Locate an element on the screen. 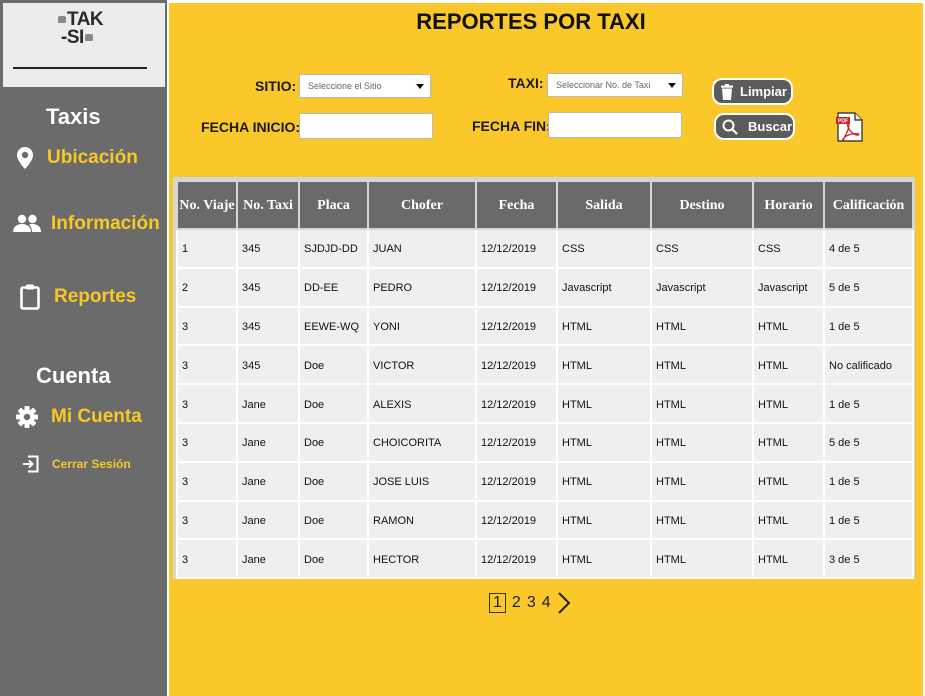 The height and width of the screenshot is (696, 925). page-3-link: 3 is located at coordinates (531, 603).